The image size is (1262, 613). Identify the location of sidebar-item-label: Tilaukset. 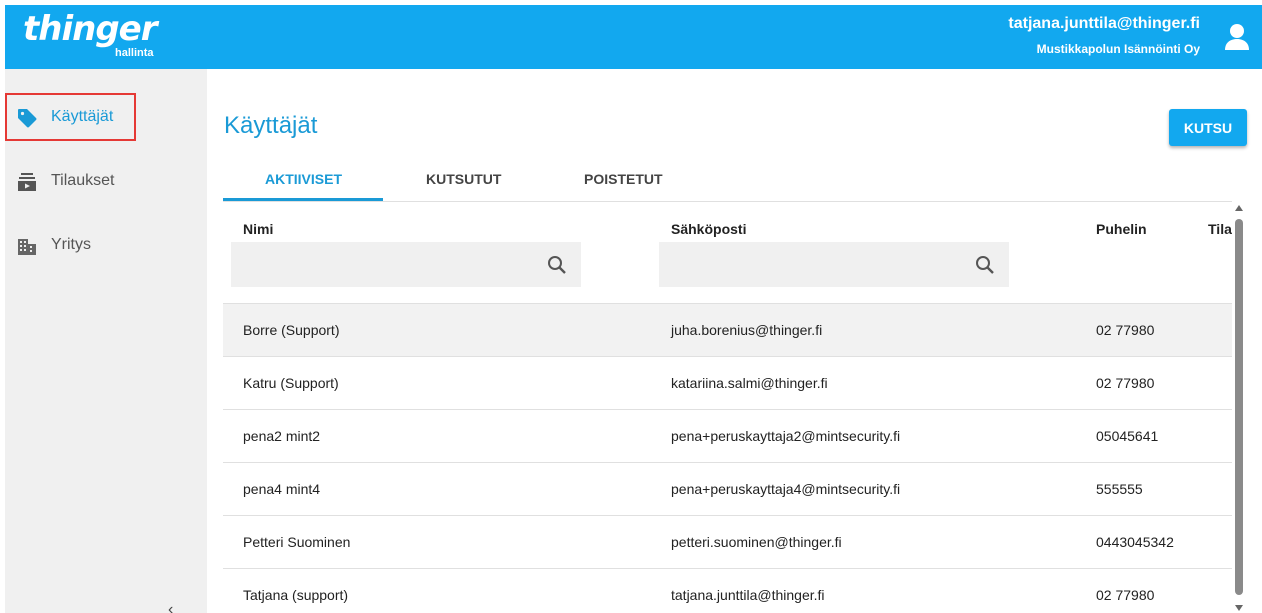
(83, 180).